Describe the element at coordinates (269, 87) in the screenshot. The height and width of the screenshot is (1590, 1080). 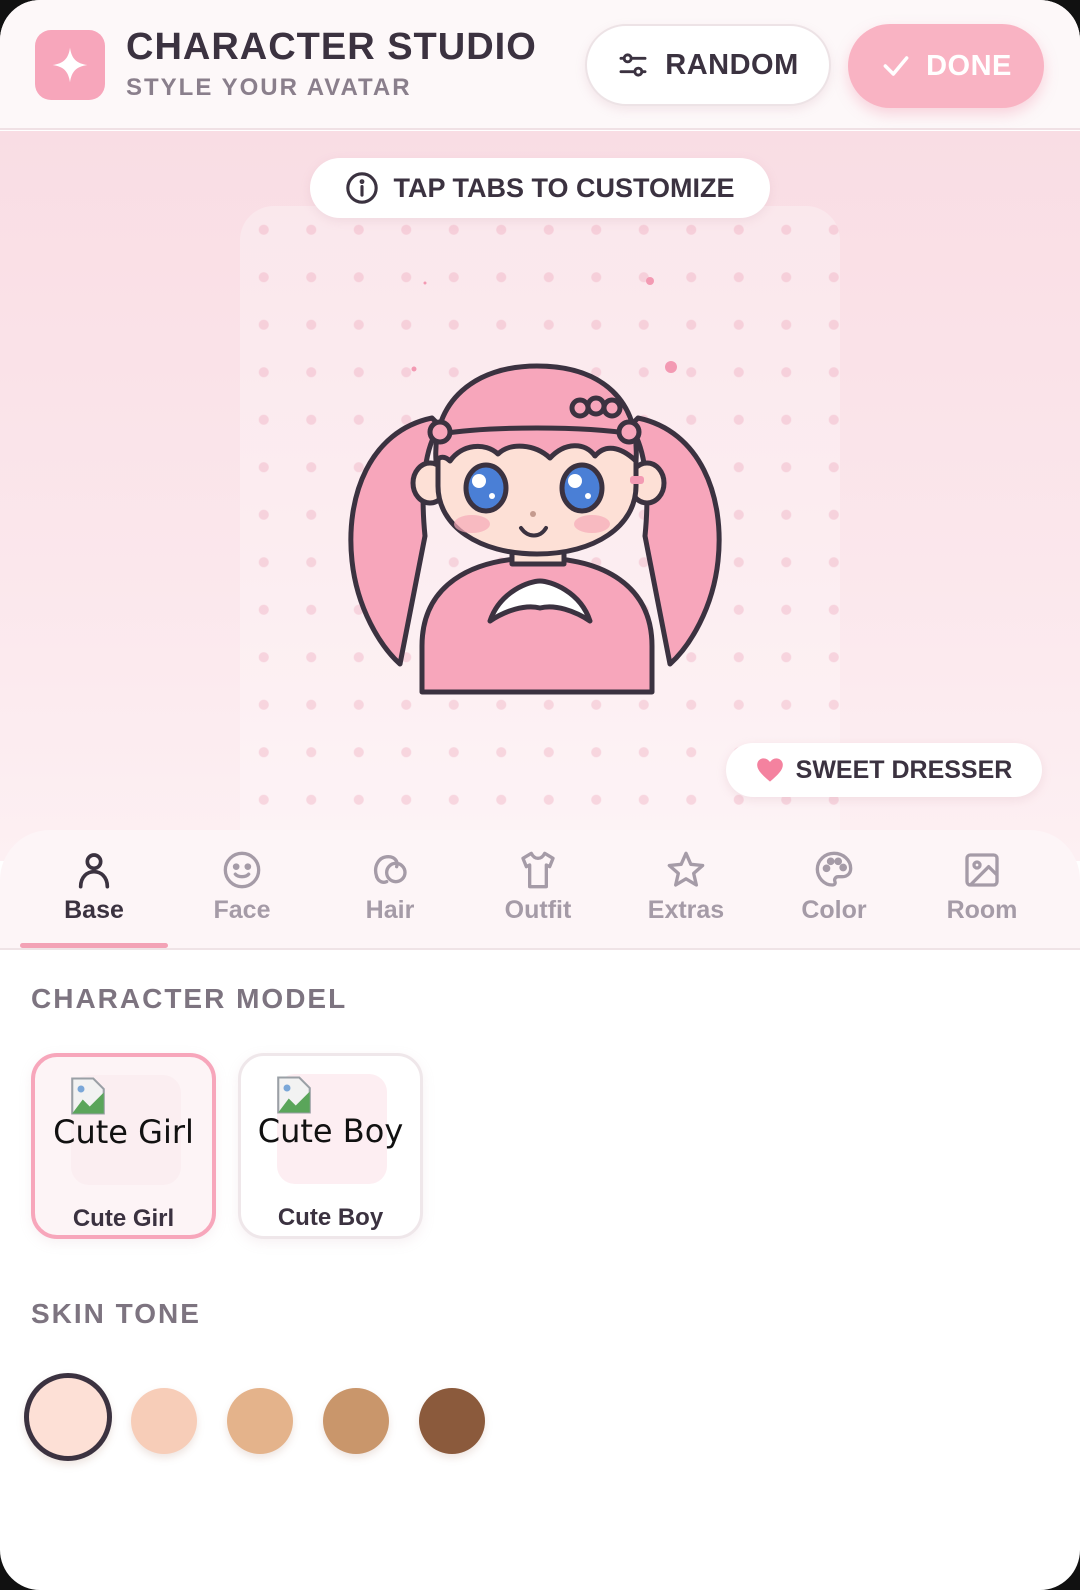
I see `app-subtitle: STYLE YOUR AVATAR` at that location.